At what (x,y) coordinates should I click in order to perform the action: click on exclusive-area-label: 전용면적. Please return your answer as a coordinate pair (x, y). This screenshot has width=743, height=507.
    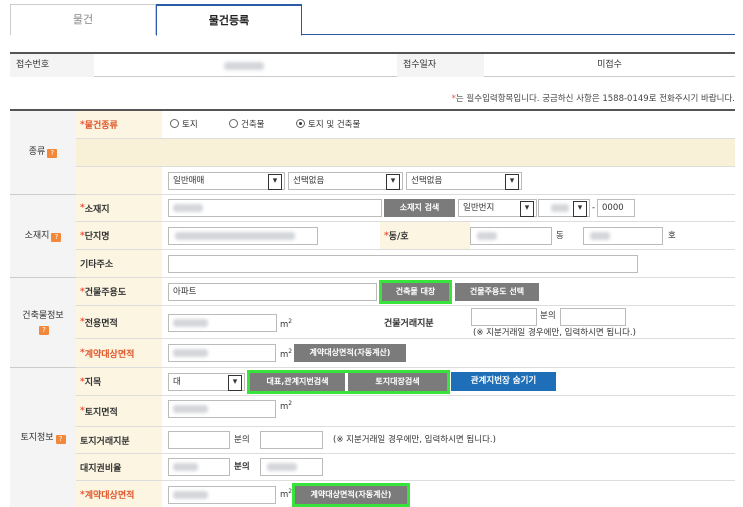
    Looking at the image, I should click on (119, 322).